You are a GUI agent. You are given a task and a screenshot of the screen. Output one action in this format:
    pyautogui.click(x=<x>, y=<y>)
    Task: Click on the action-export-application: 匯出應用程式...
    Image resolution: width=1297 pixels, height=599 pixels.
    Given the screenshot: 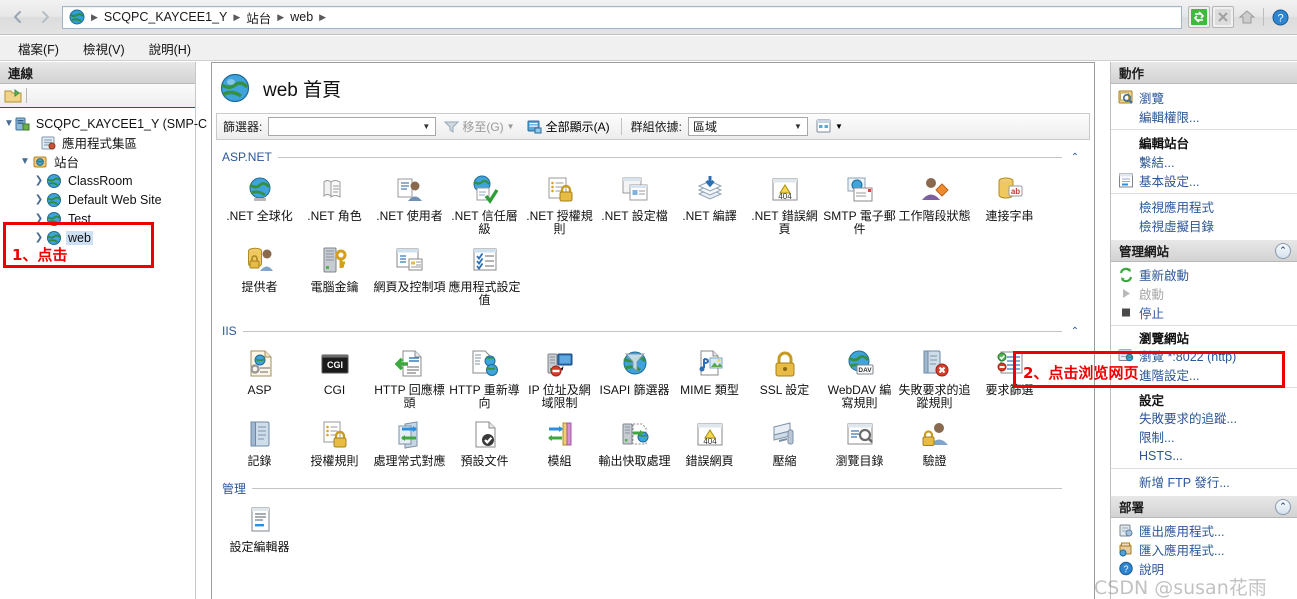 What is the action you would take?
    pyautogui.click(x=1204, y=530)
    